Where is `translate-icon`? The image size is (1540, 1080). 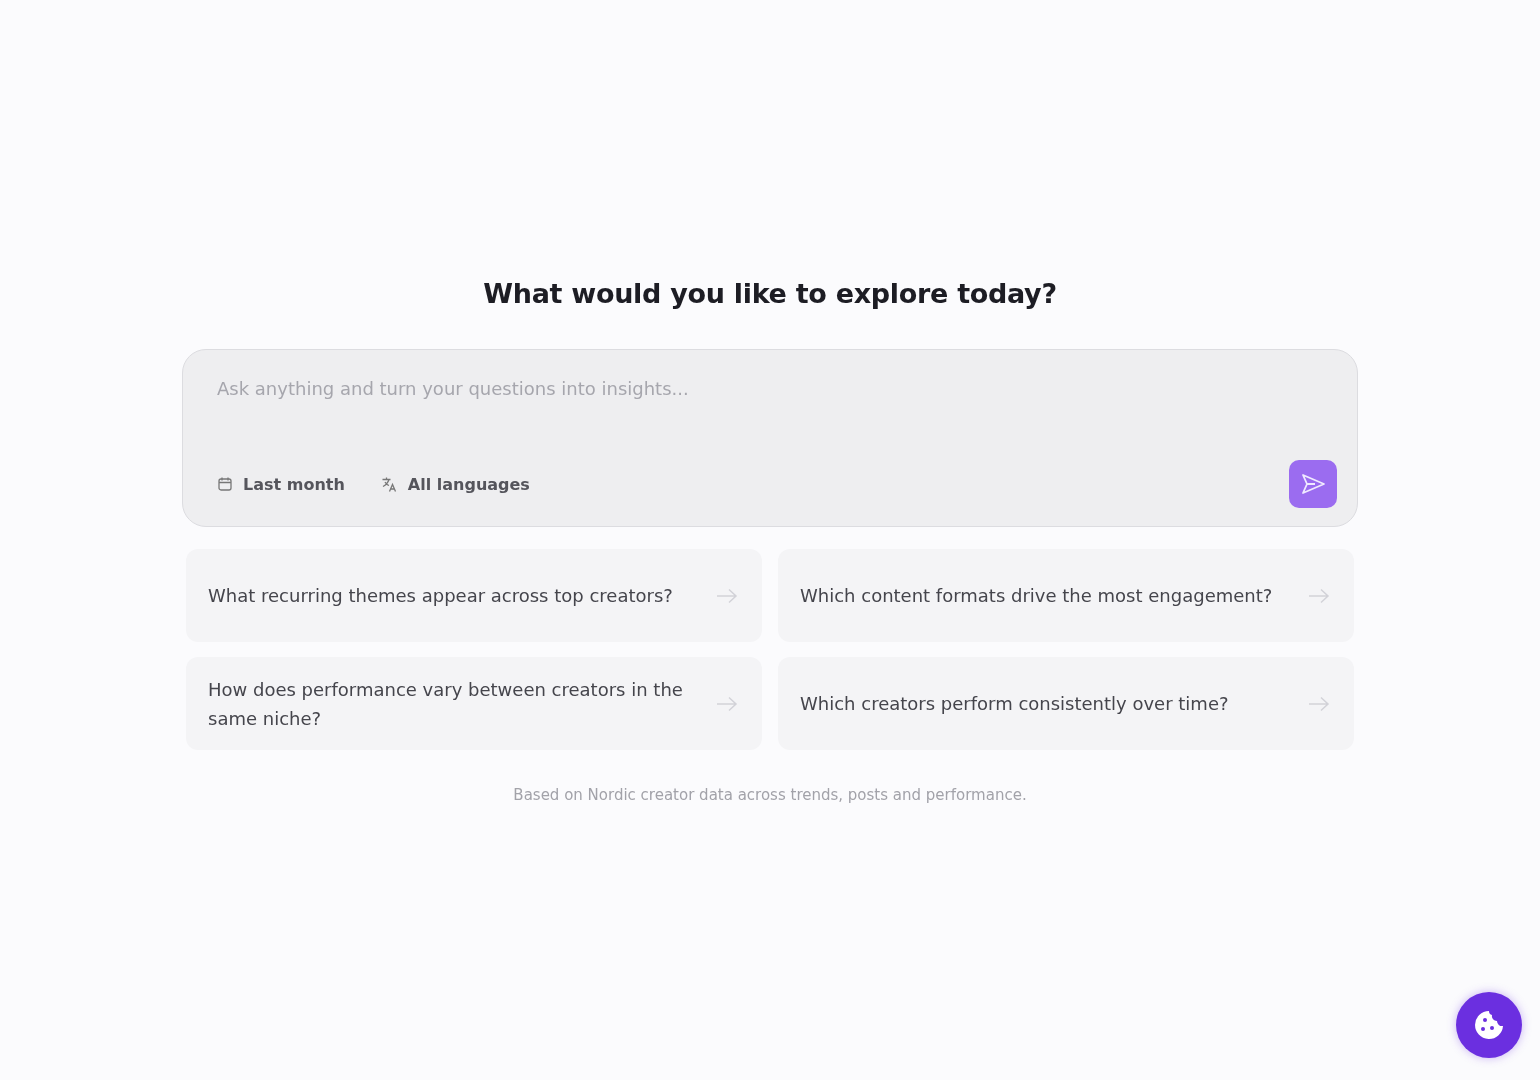 translate-icon is located at coordinates (389, 484).